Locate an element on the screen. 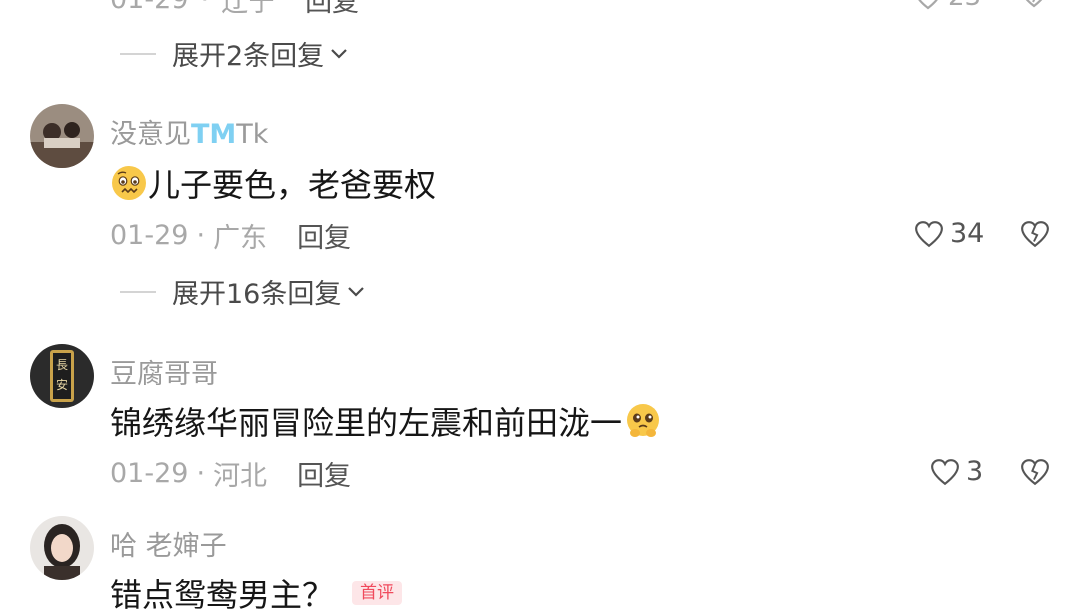 Image resolution: width=1082 pixels, height=616 pixels. username: 没意见TMTk is located at coordinates (189, 131).